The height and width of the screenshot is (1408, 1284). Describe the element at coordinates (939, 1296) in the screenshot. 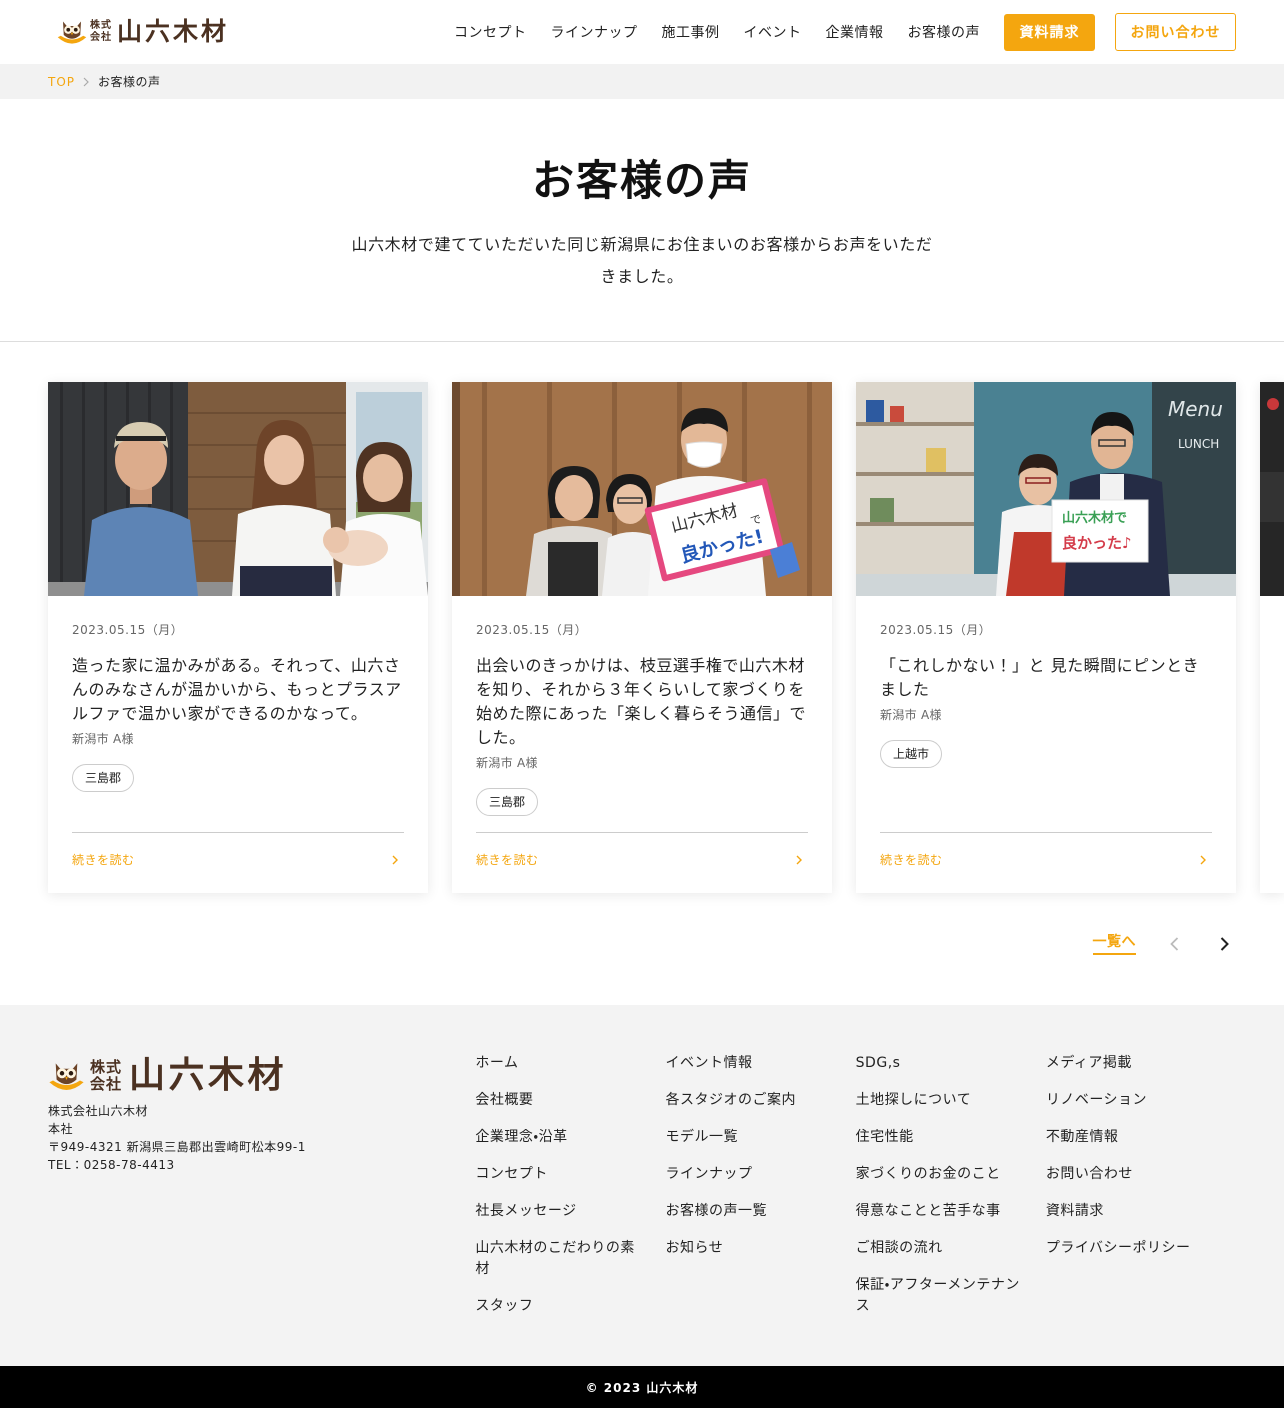

I see `footer-link: 保証・アフターメンテナンス` at that location.